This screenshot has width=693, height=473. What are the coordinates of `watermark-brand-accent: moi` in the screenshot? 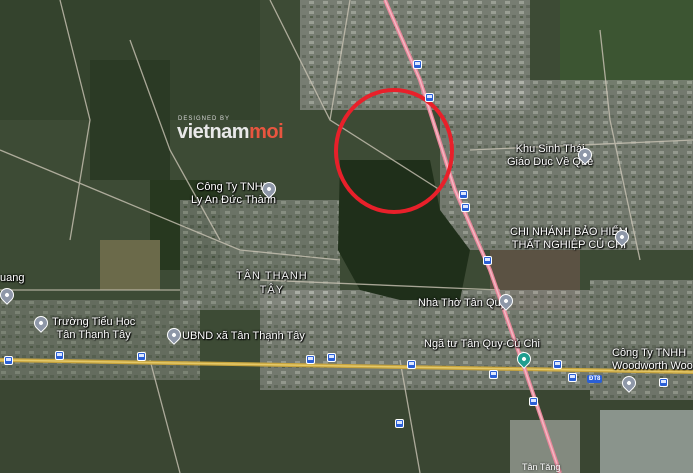 It's located at (266, 132).